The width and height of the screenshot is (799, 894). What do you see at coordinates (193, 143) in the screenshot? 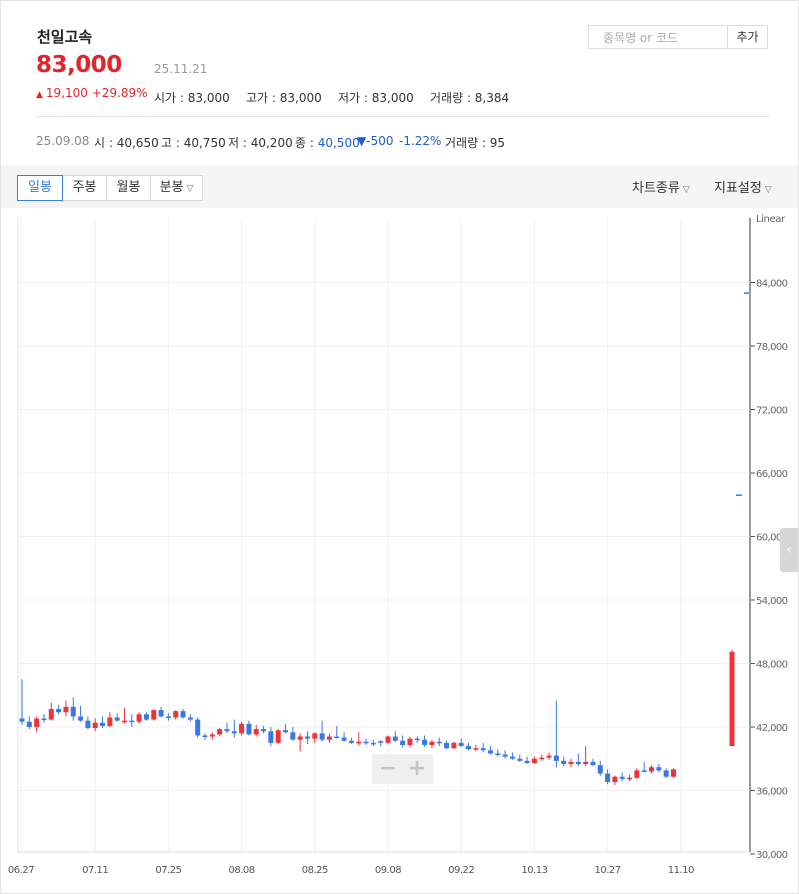
I see `detail-high: 고 : 40,750` at bounding box center [193, 143].